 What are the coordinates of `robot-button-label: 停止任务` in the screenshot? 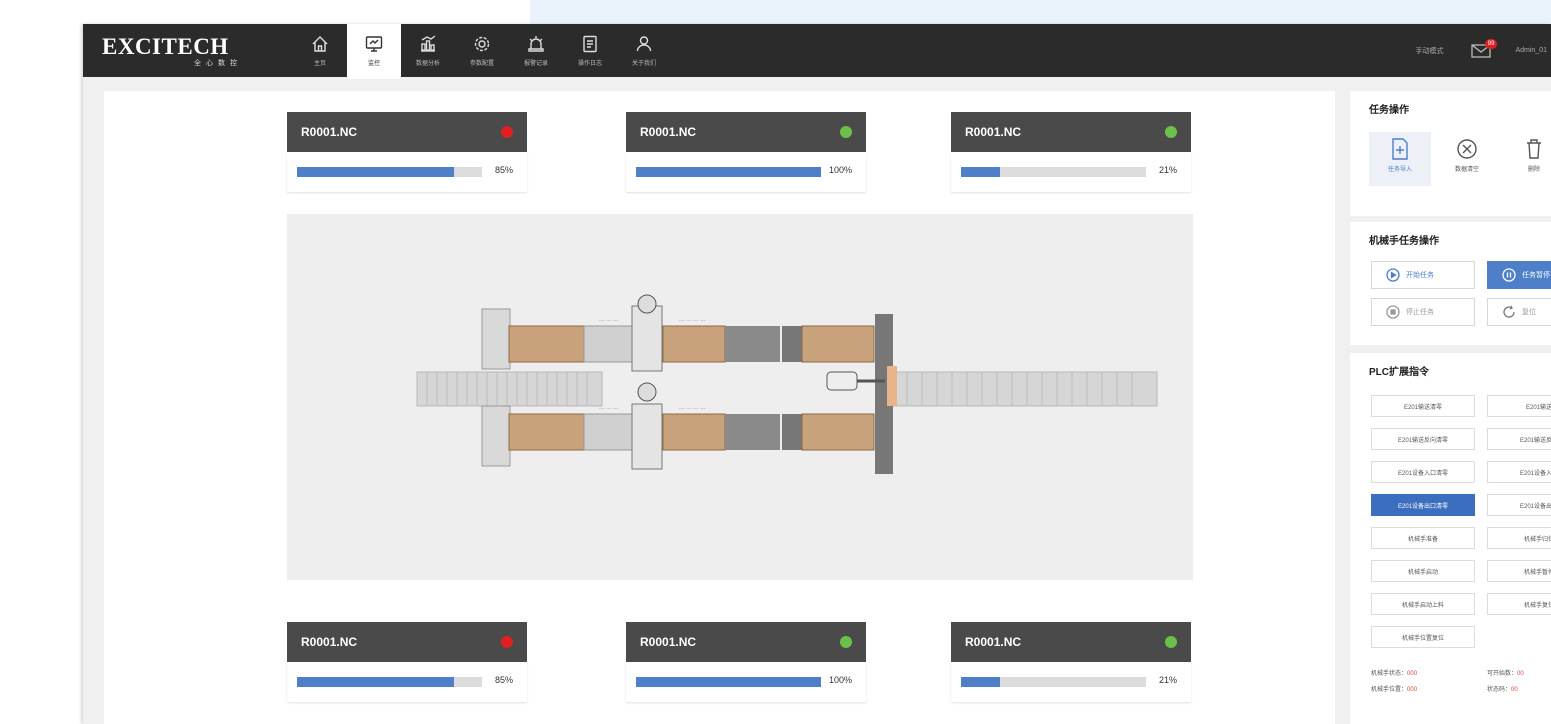 It's located at (1420, 312).